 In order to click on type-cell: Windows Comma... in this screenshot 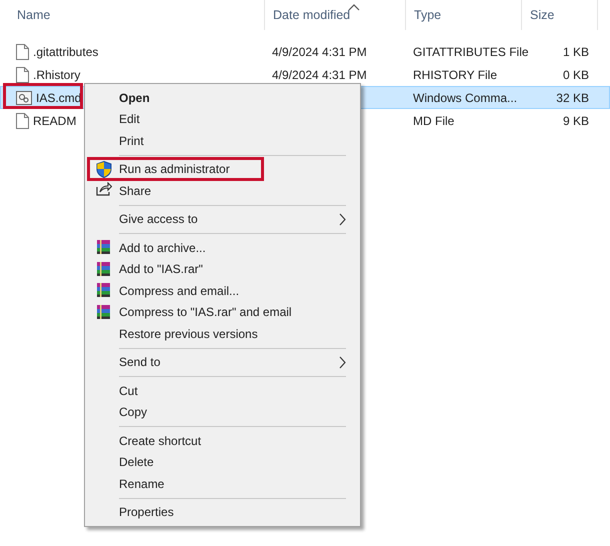, I will do `click(465, 97)`.